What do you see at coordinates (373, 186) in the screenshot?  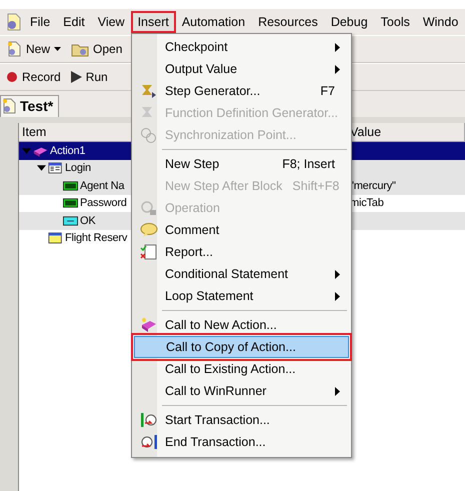 I see `value-cell-text: "mercury"` at bounding box center [373, 186].